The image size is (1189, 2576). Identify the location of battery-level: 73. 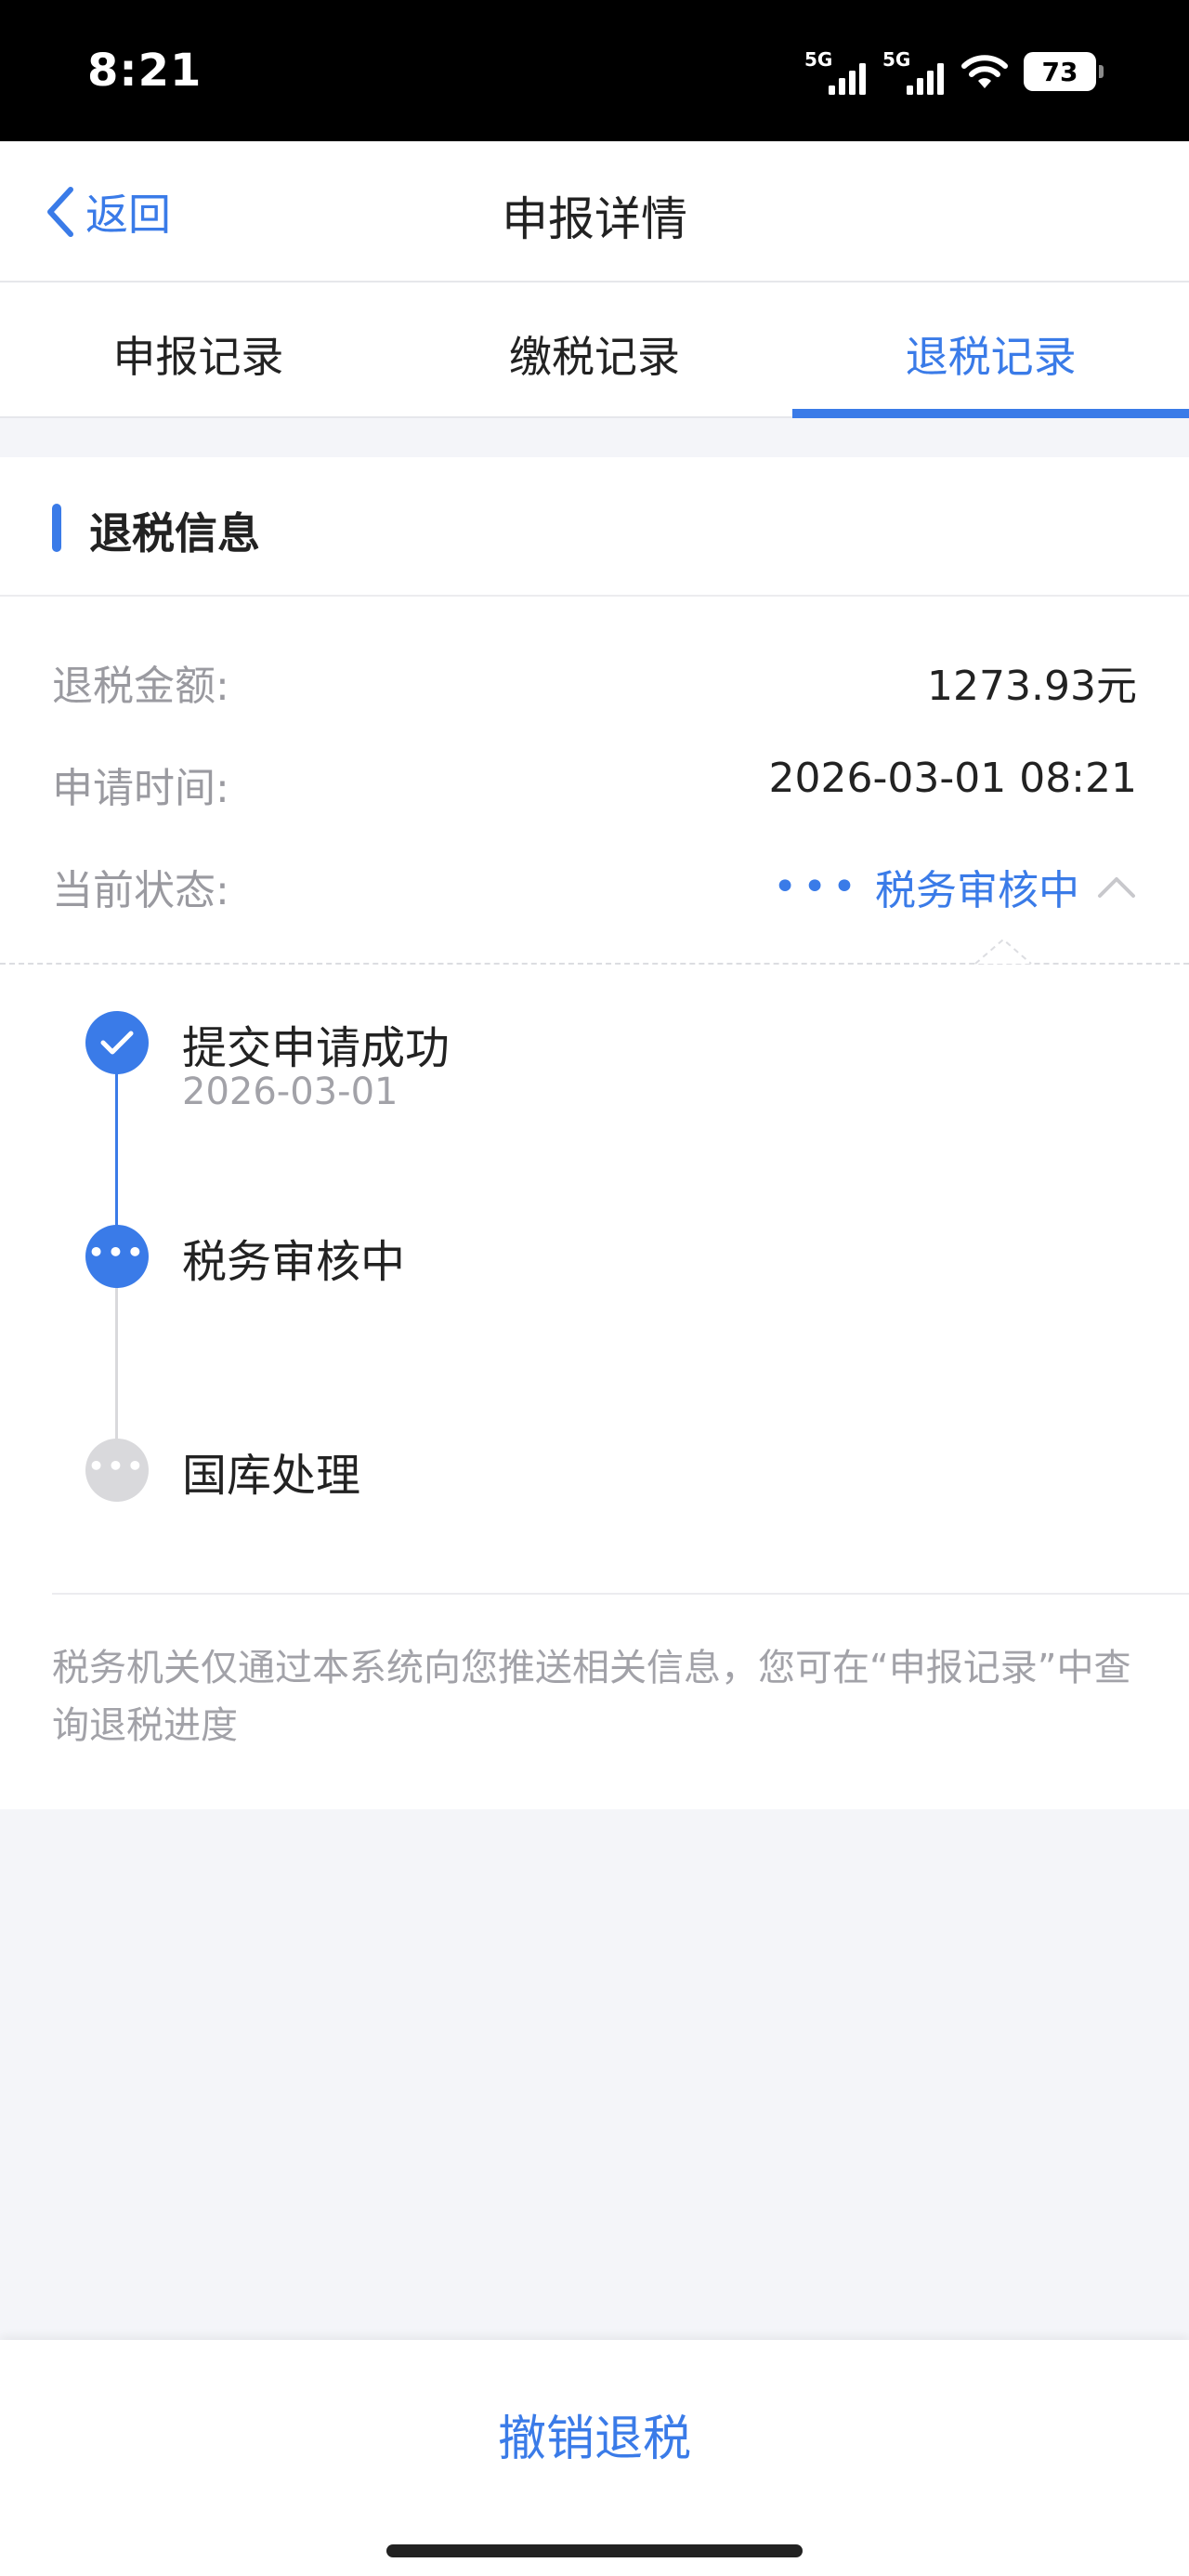
(1060, 71).